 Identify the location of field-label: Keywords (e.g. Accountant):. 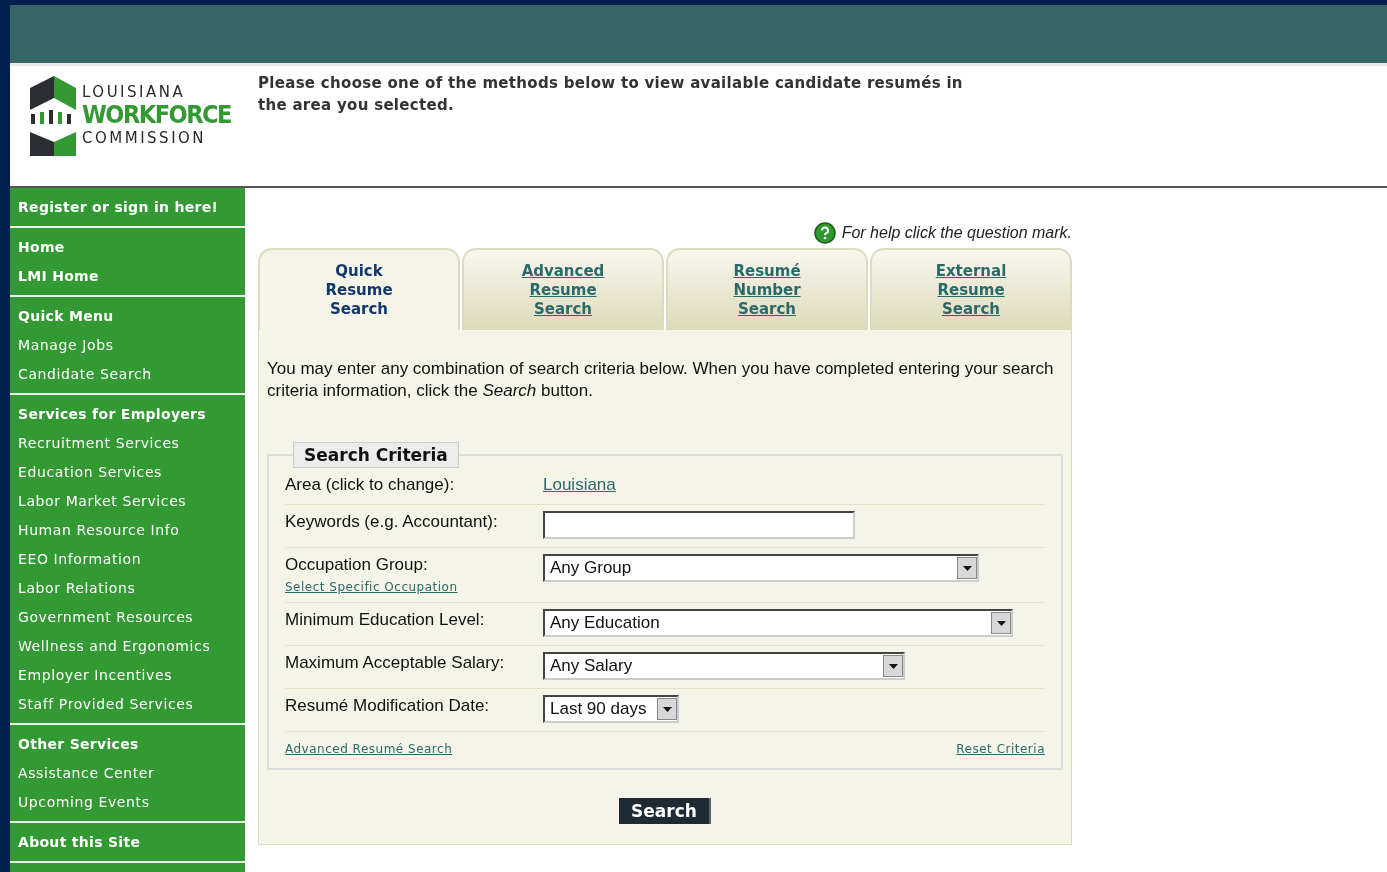
(392, 522).